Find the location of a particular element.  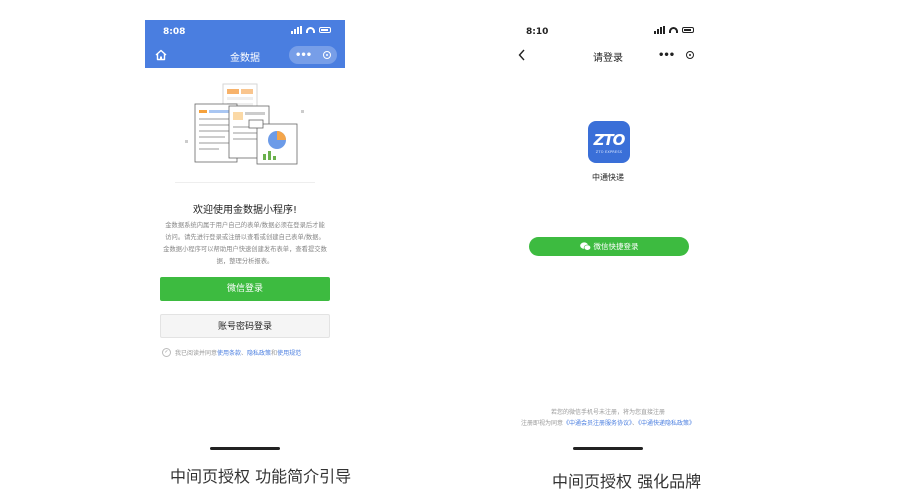

account-password-login-button: 账号密码登录 is located at coordinates (245, 326).